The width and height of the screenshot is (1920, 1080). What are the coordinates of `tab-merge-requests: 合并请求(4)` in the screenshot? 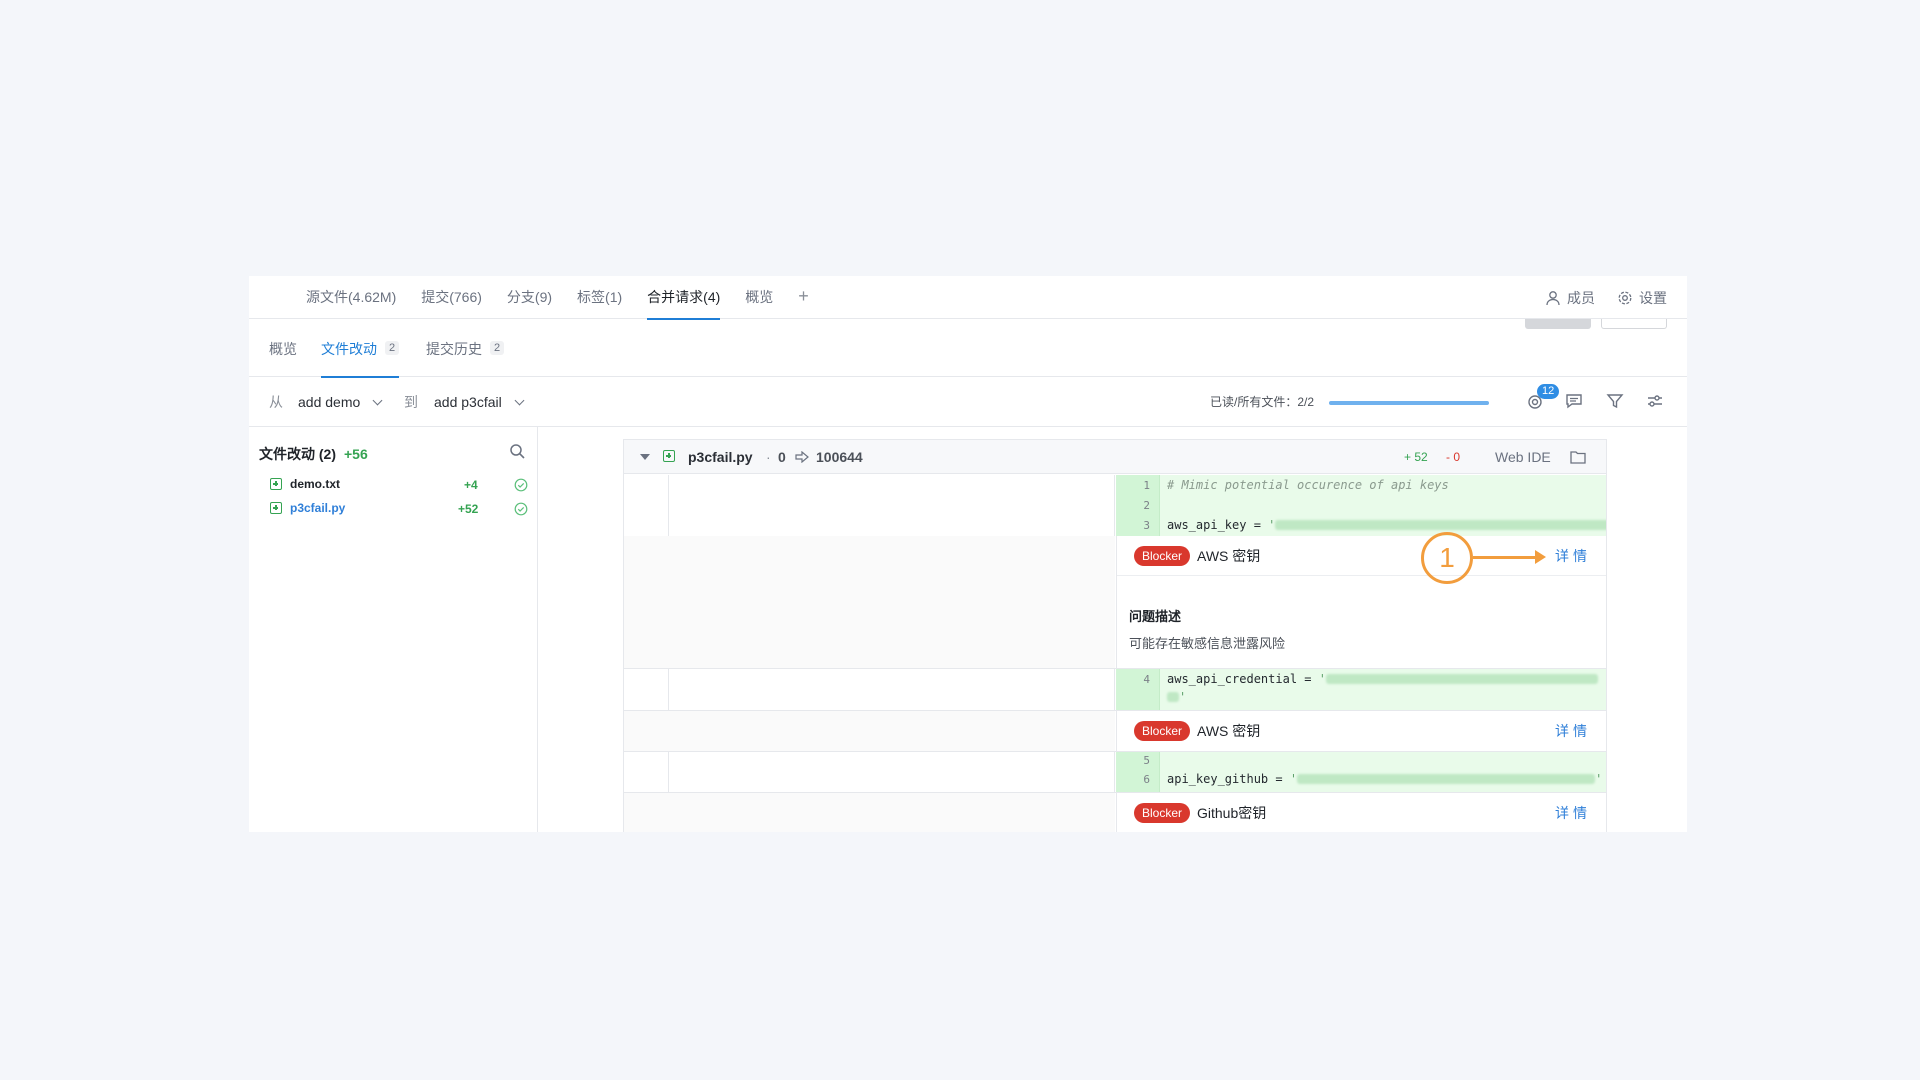 It's located at (684, 298).